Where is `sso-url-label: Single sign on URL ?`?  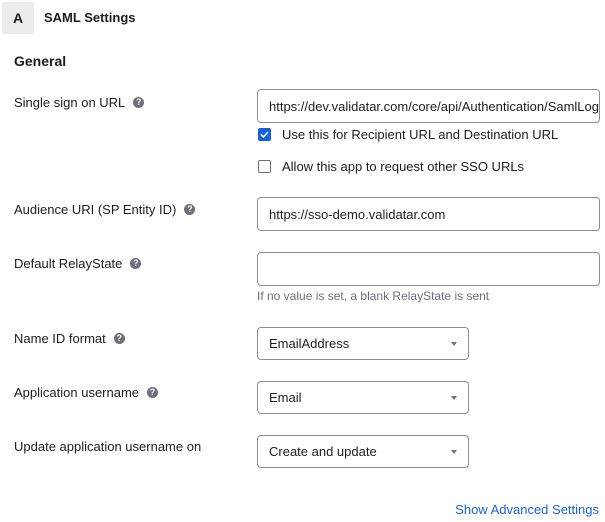
sso-url-label: Single sign on URL ? is located at coordinates (79, 102).